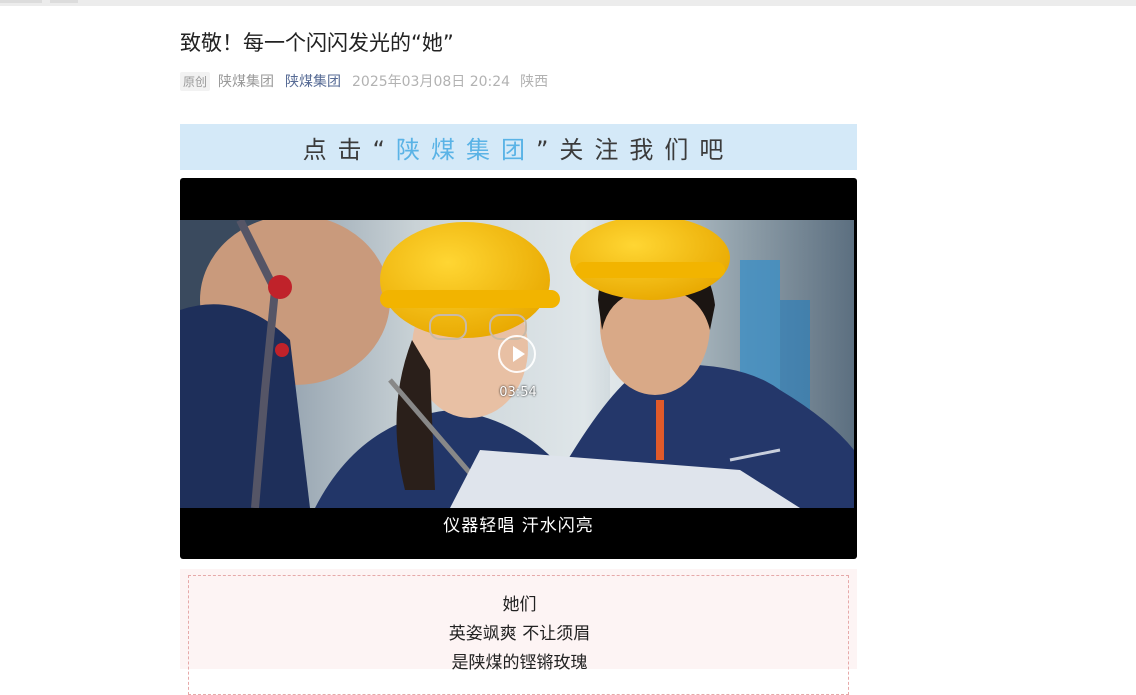 This screenshot has width=1136, height=695. What do you see at coordinates (431, 82) in the screenshot?
I see `publish-datetime: 2025年03月08日 20:24` at bounding box center [431, 82].